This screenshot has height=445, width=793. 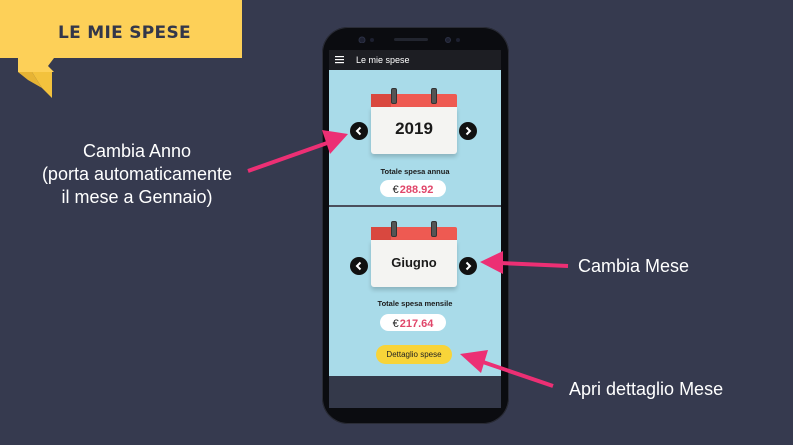 What do you see at coordinates (507, 369) in the screenshot?
I see `arrow-open-detail` at bounding box center [507, 369].